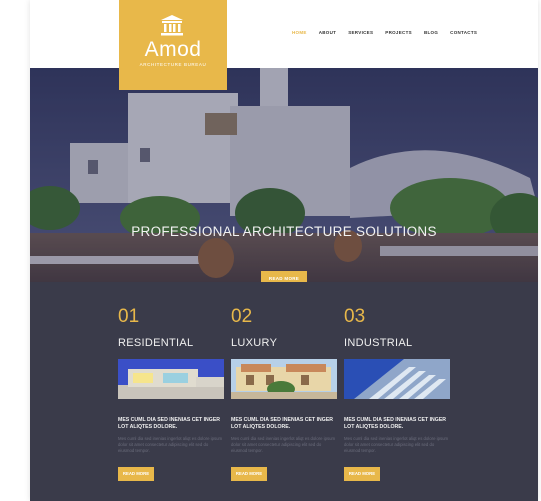  I want to click on service-title: RESIDENTIAL, so click(156, 343).